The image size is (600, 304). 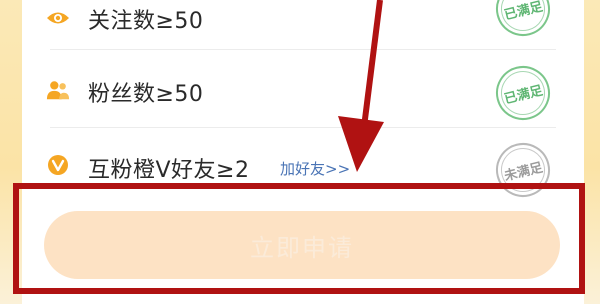 What do you see at coordinates (58, 90) in the screenshot?
I see `users-icon` at bounding box center [58, 90].